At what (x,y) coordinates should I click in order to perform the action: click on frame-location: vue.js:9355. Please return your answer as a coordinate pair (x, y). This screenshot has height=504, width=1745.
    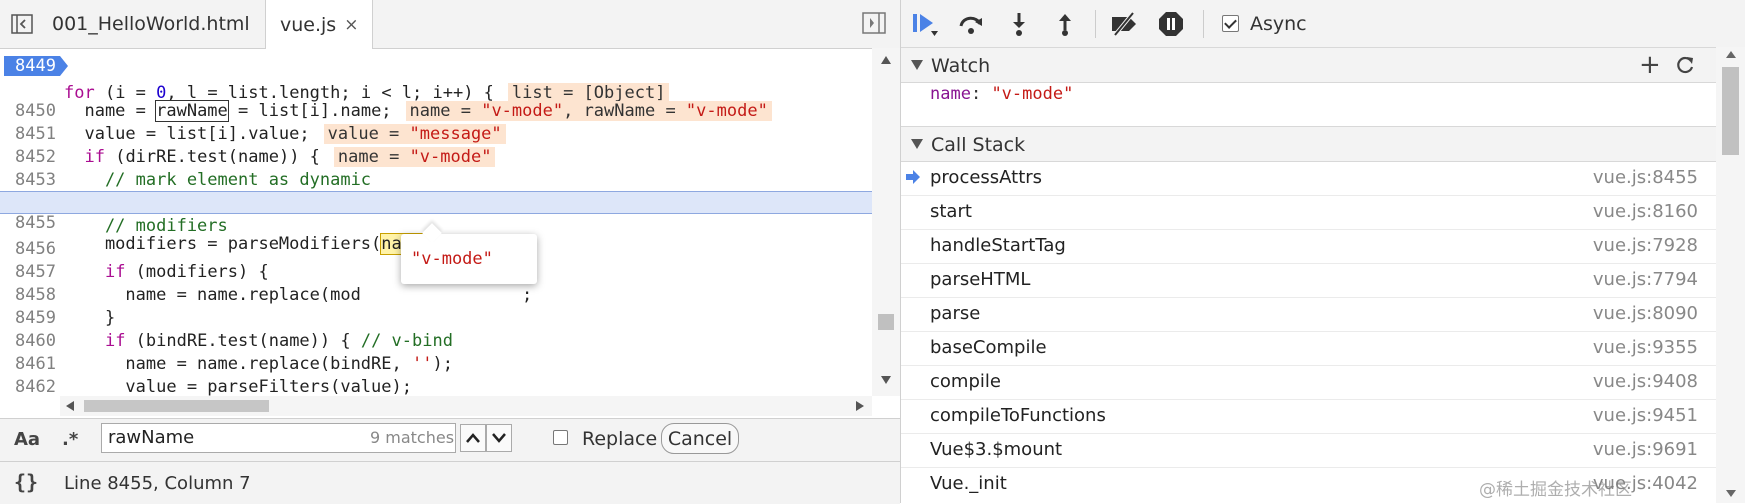
    Looking at the image, I should click on (1645, 347).